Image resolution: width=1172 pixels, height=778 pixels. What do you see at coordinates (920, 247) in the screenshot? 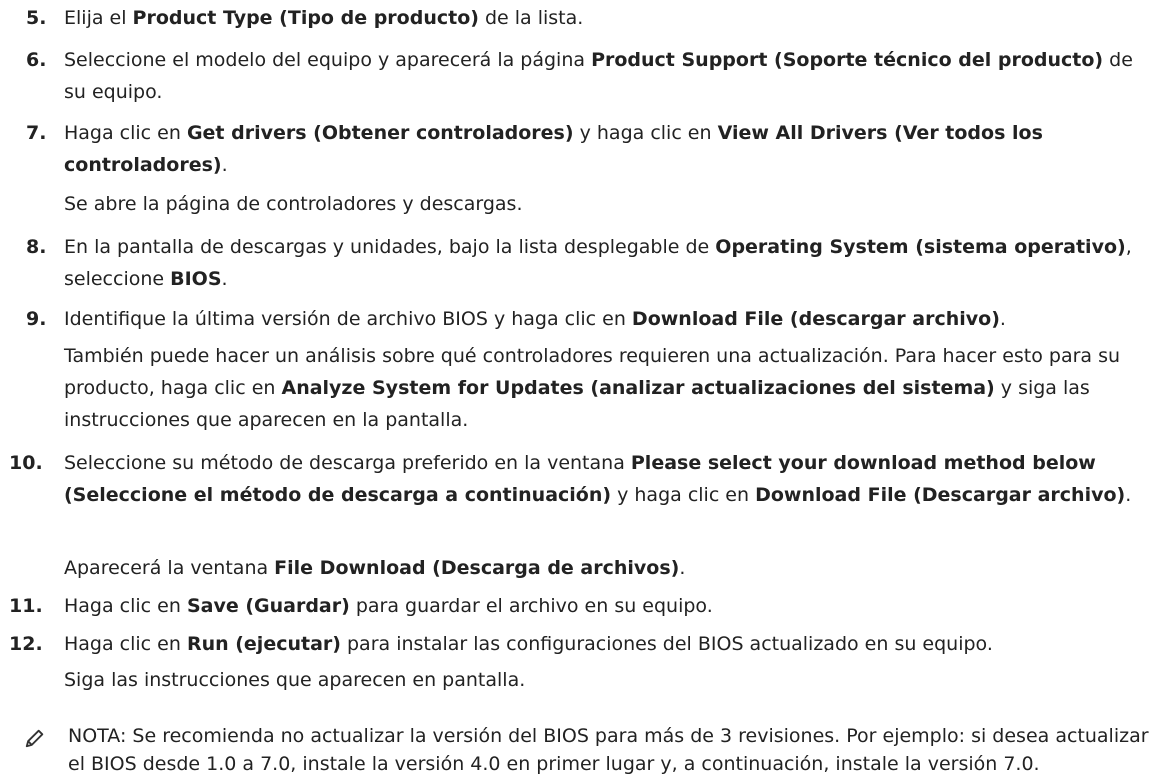
I see `step-bold-term: Operating System (sistema operativo)` at bounding box center [920, 247].